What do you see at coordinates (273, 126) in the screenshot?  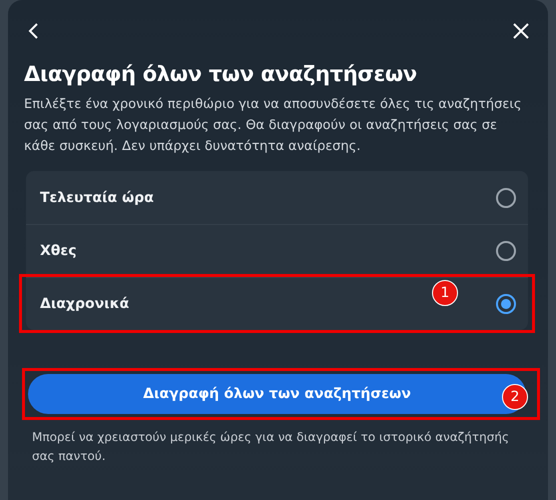 I see `description-text: Επιλέξτε ένα χρονικό περιθώριο για να αποσυνδέσετε όλες τις αναζητήσεις σας από τους λογαριασμούς σας. Θα διαγραφούν οι αναζητήσεις σας σε κάθε συσκευή. Δεν υπάρχει δυνατότητα αναίρεσης.` at bounding box center [273, 126].